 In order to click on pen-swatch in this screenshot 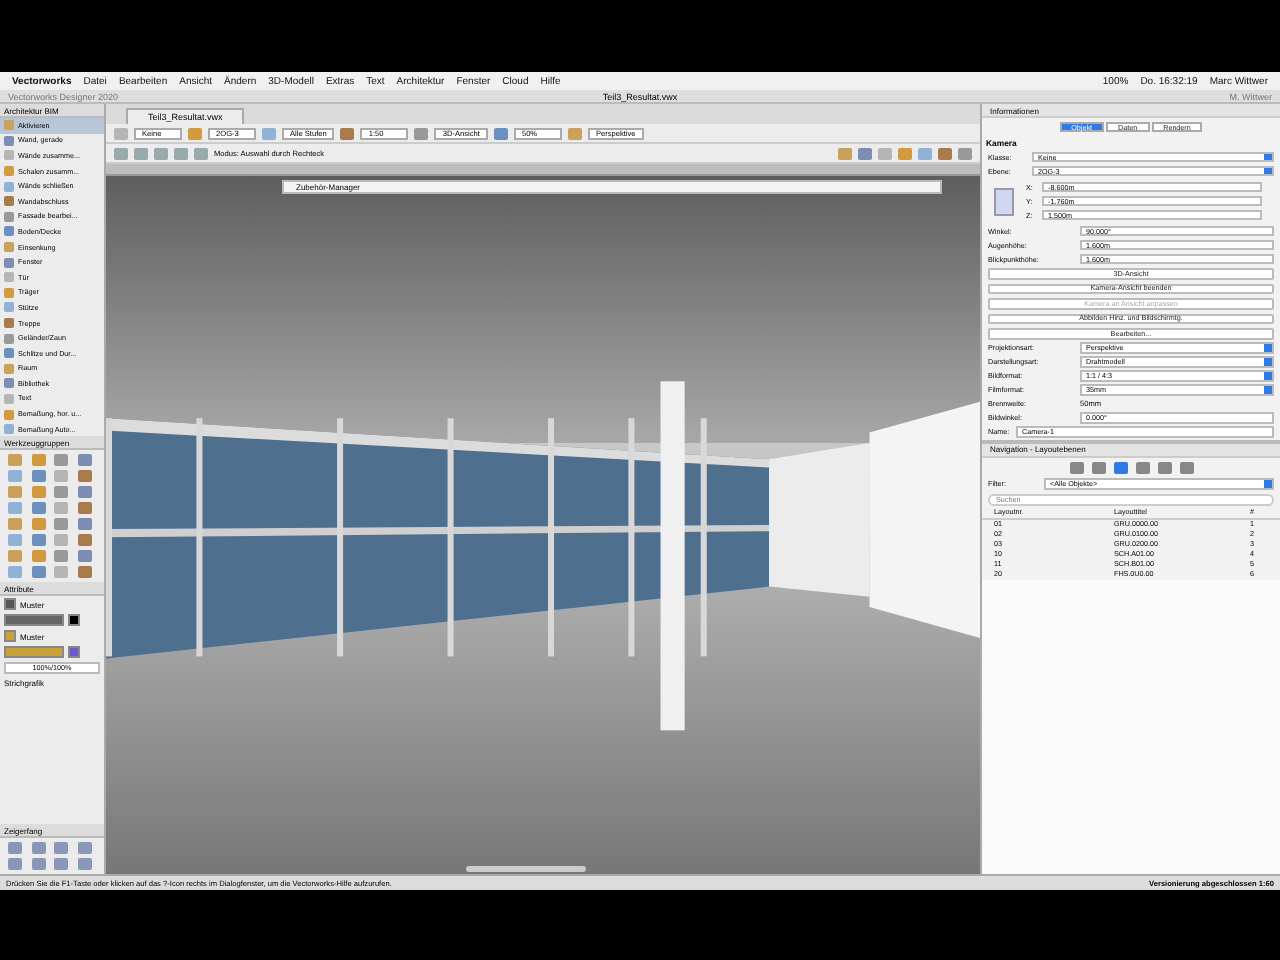, I will do `click(10, 636)`.